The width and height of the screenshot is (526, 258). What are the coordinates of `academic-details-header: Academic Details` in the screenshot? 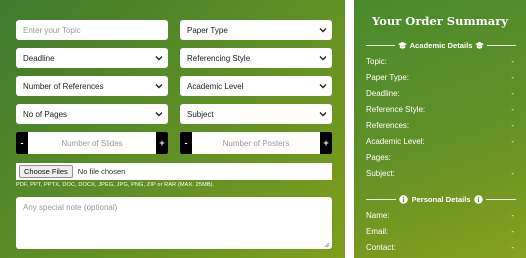 It's located at (441, 45).